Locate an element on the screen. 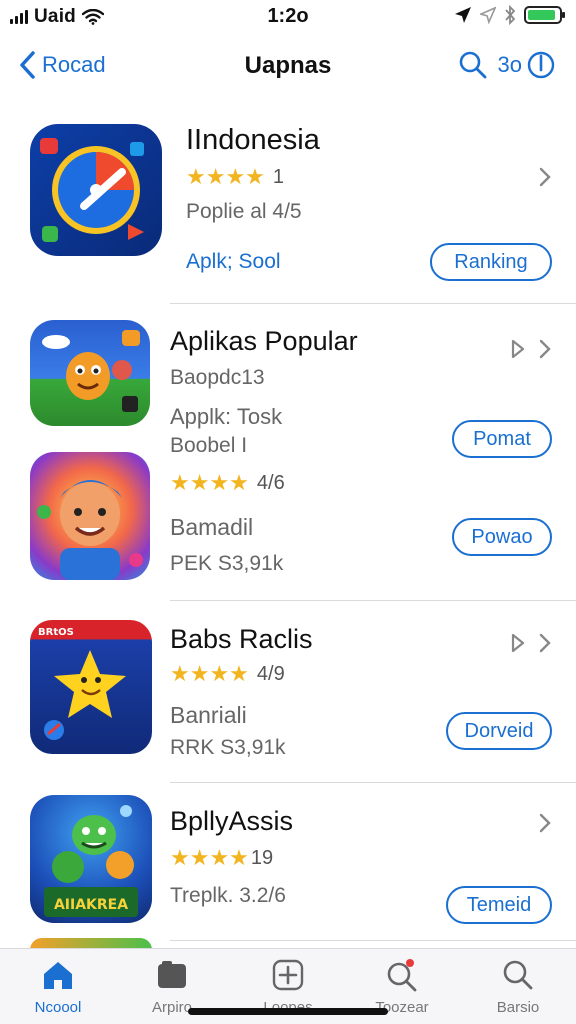  app-icon-monsters: AIIAKREA is located at coordinates (91, 859).